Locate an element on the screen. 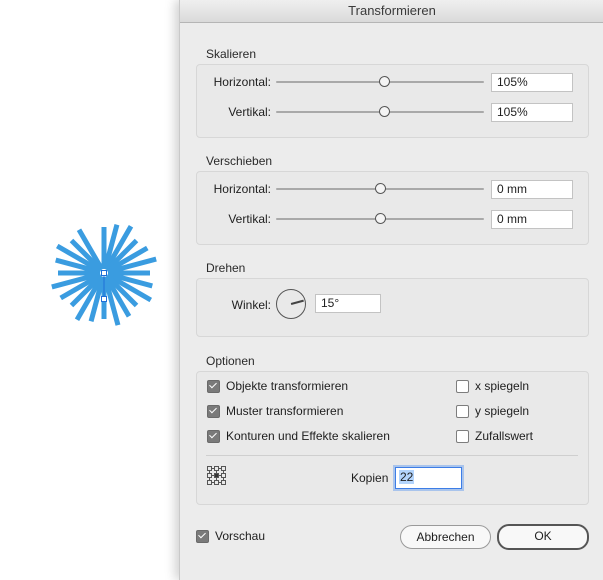 The height and width of the screenshot is (580, 603). transform-objects-label: Objekte transformieren is located at coordinates (287, 386).